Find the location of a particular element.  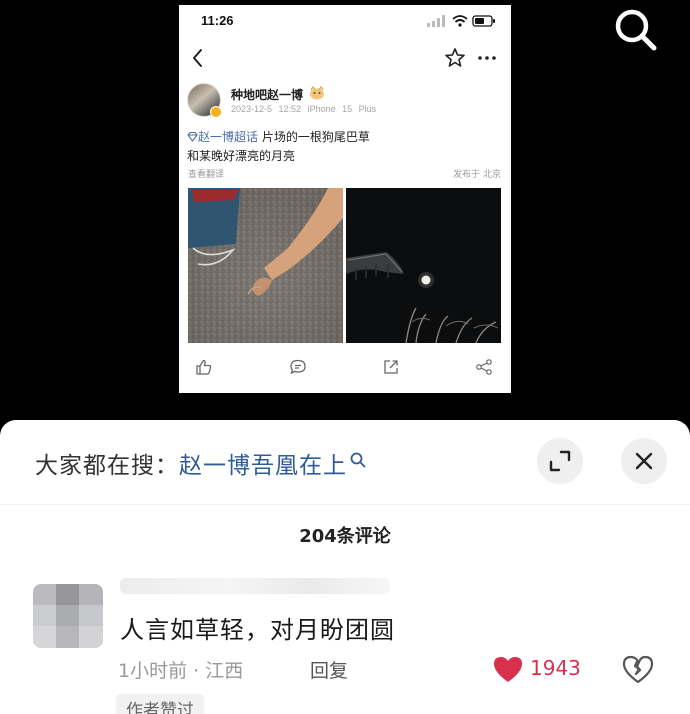

post-date: 2023-12-5 12:52 is located at coordinates (266, 109).